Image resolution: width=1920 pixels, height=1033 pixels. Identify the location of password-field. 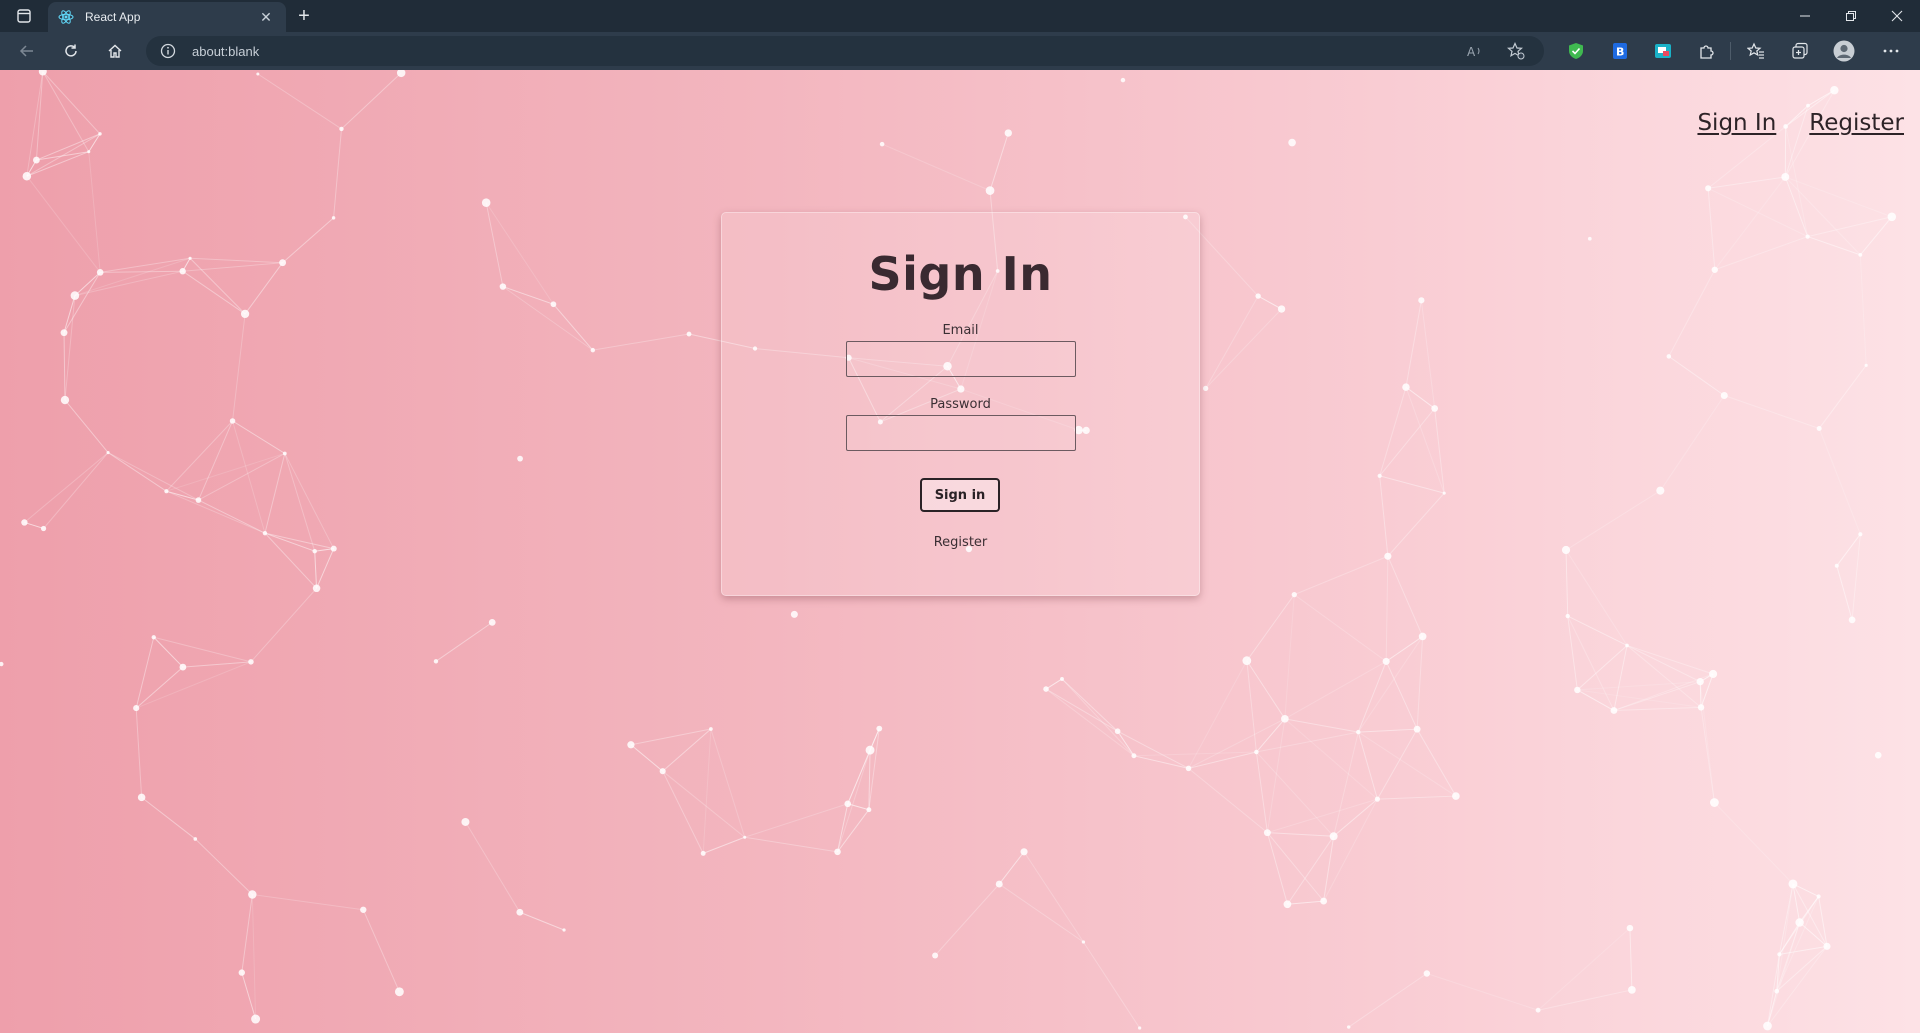
(961, 433).